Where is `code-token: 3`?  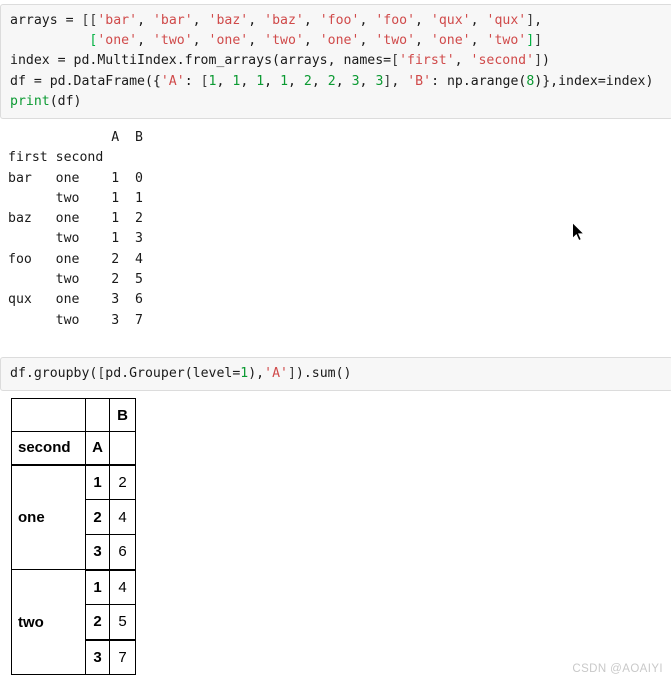 code-token: 3 is located at coordinates (355, 81).